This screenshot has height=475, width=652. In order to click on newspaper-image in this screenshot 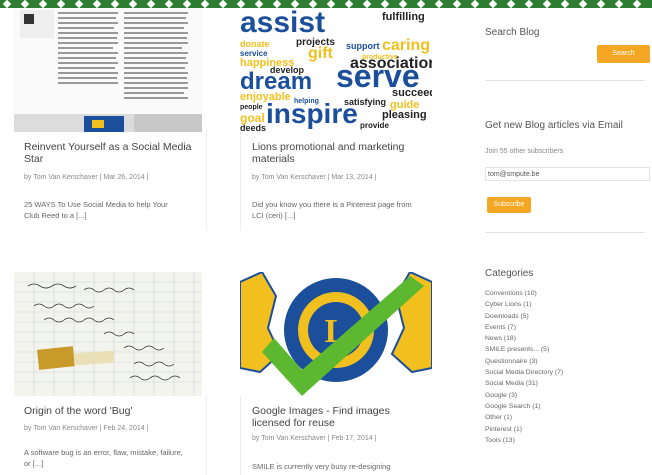, I will do `click(108, 70)`.